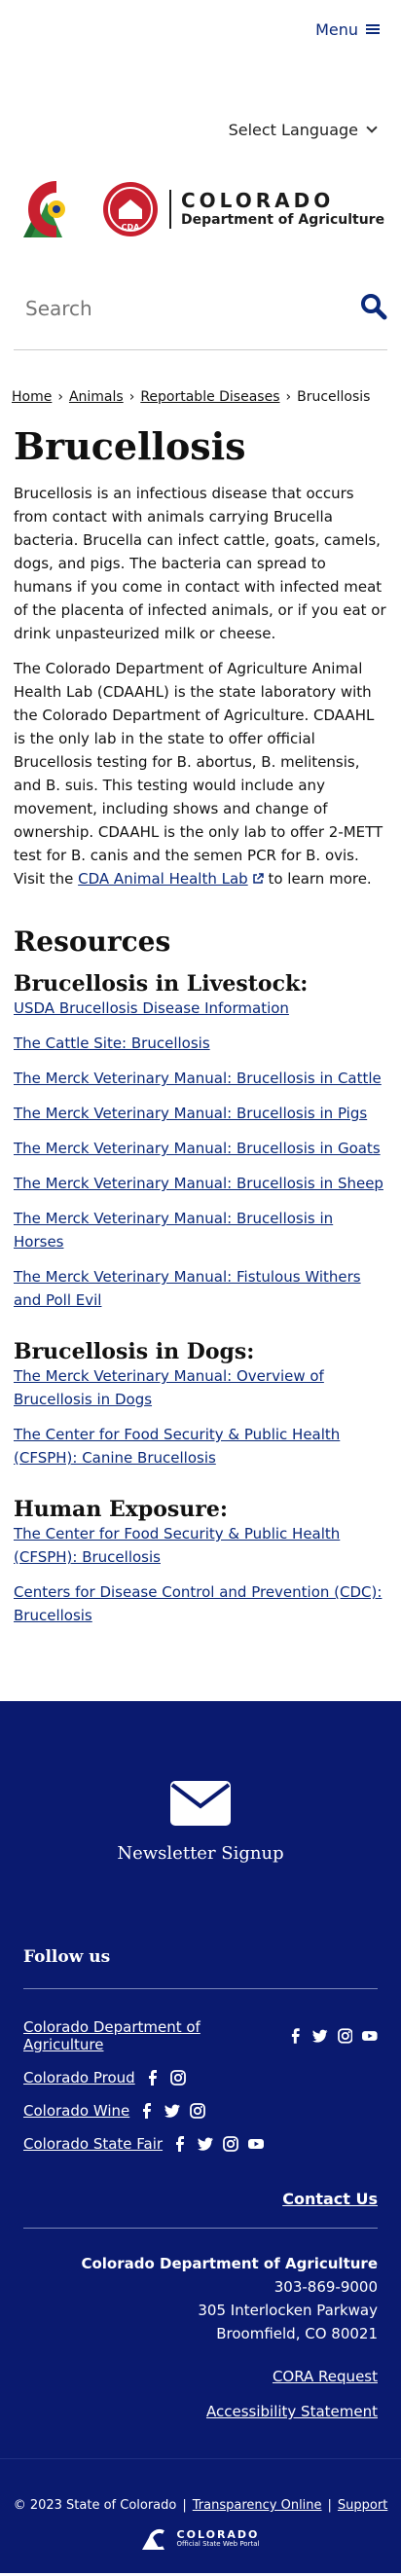  I want to click on social-link-colorado-proud: Colorado Proud, so click(79, 2077).